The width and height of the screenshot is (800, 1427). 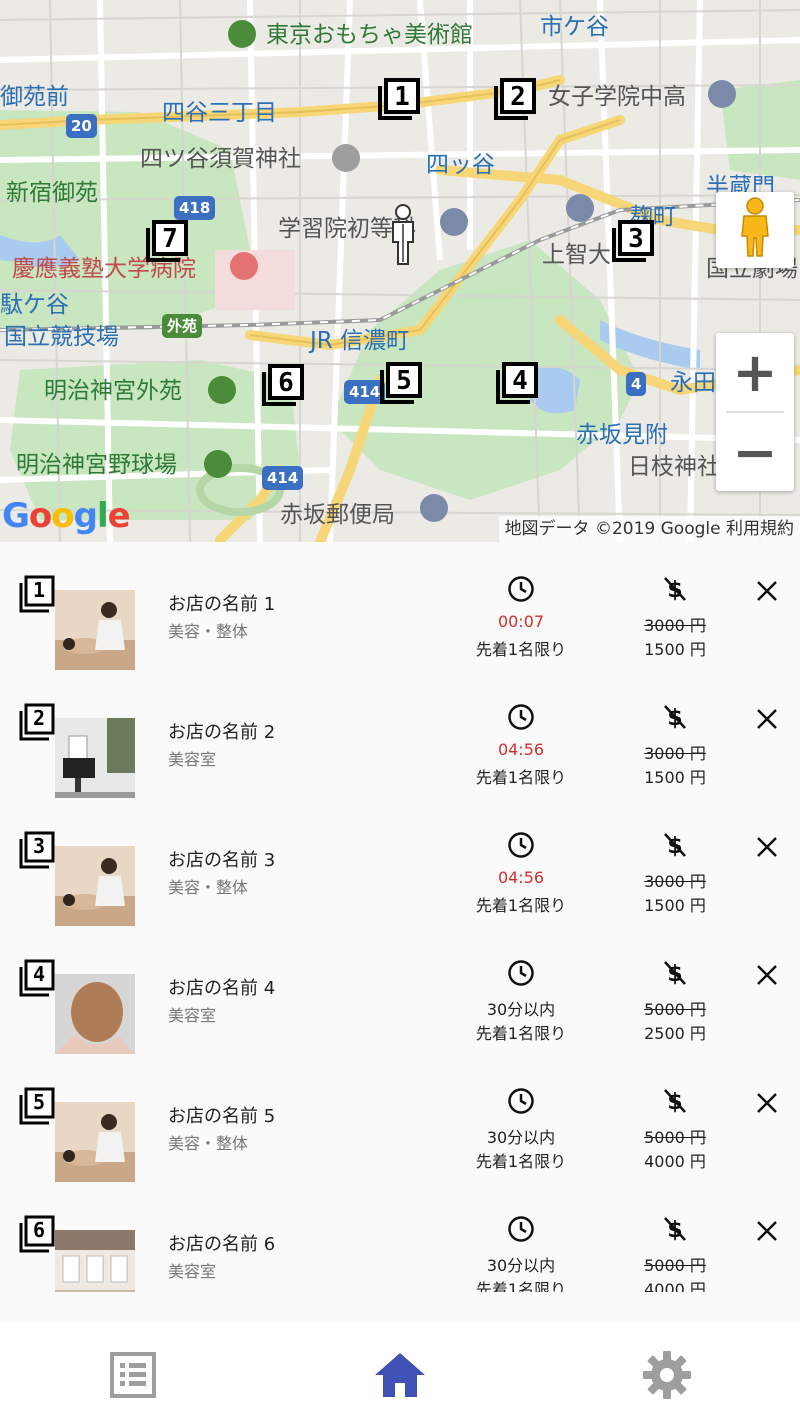 What do you see at coordinates (401, 383) in the screenshot?
I see `map-marker-5: 5` at bounding box center [401, 383].